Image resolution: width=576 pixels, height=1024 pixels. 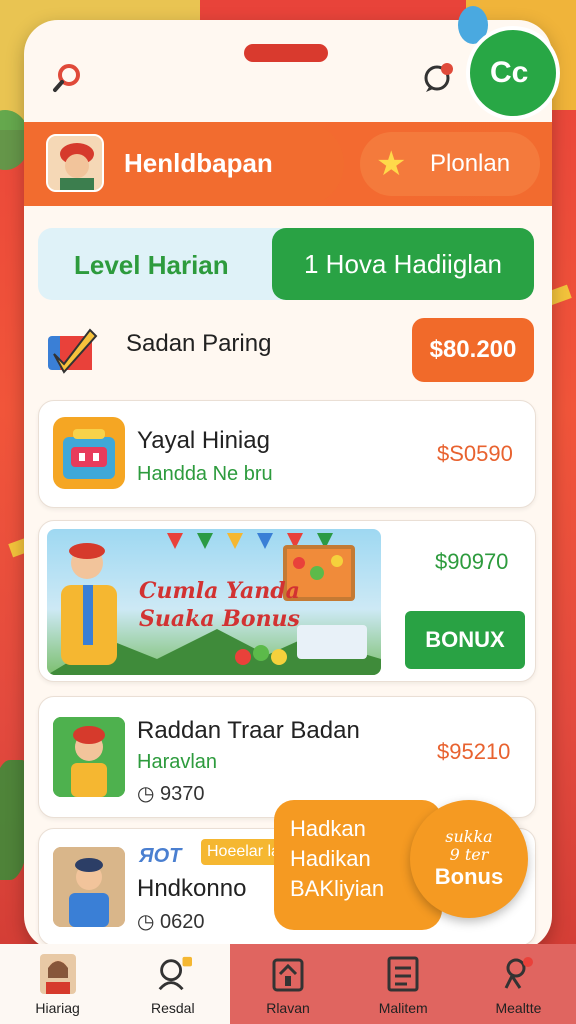 What do you see at coordinates (58, 974) in the screenshot?
I see `profile-icon` at bounding box center [58, 974].